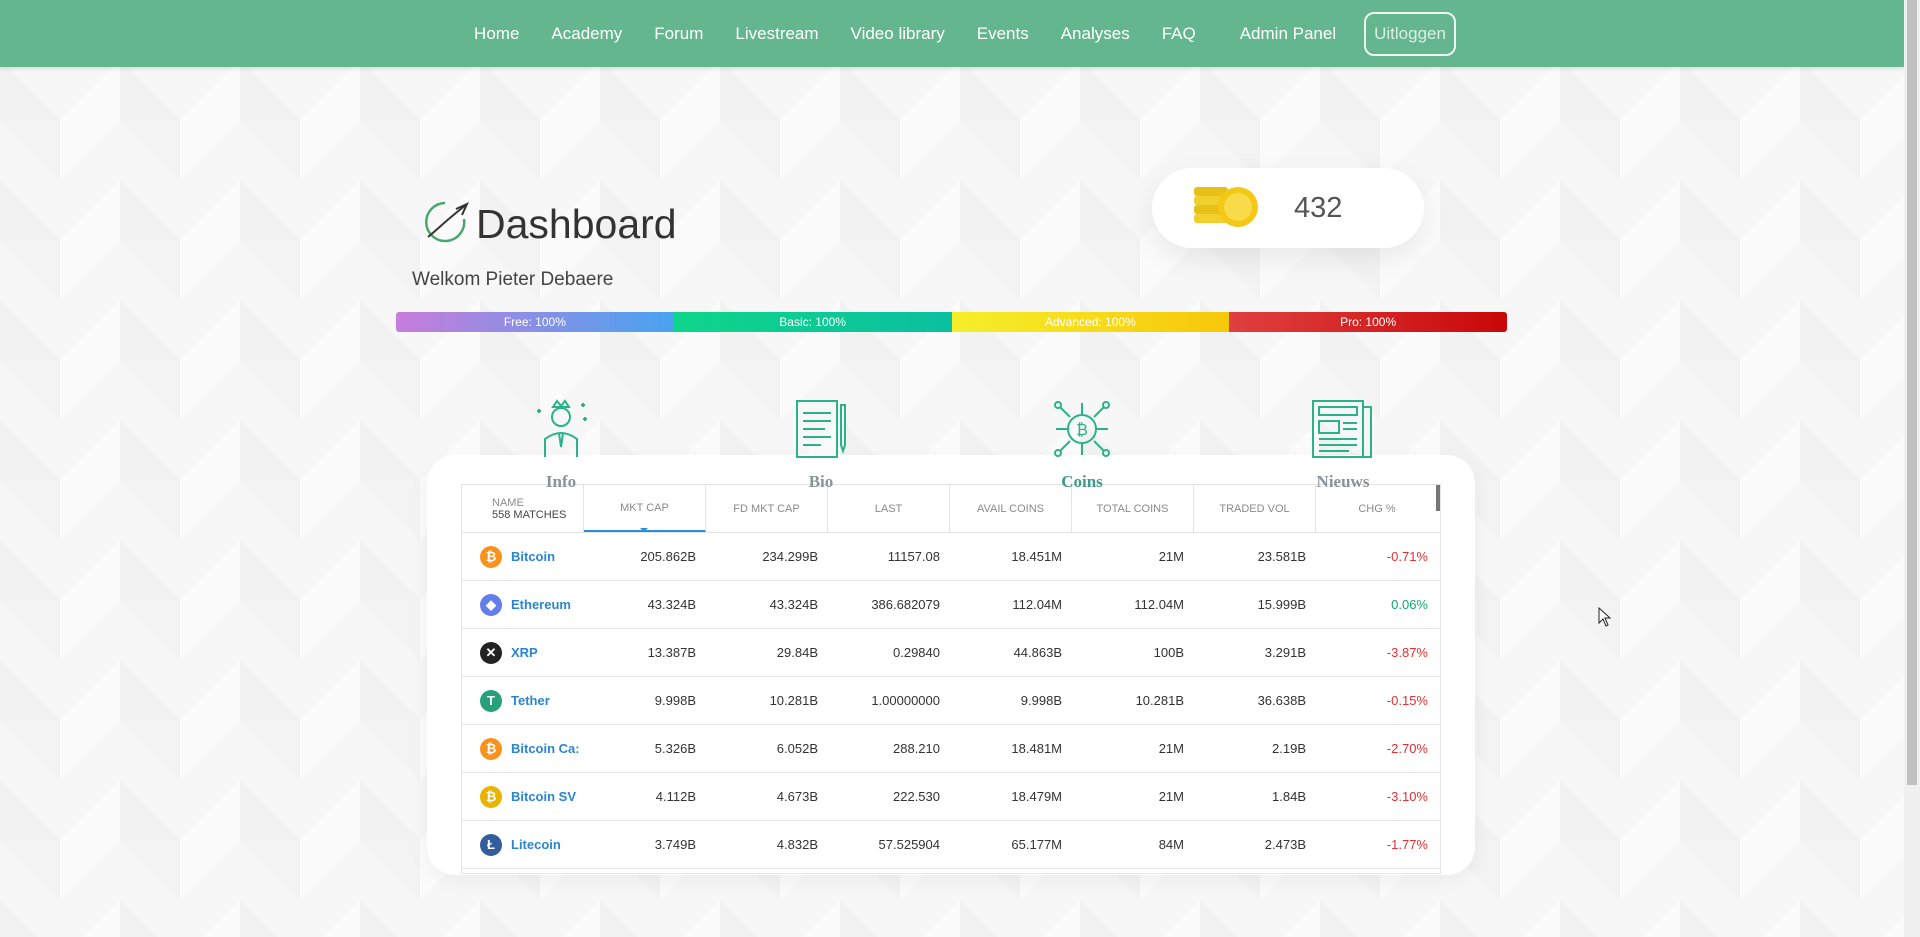 The image size is (1920, 937). What do you see at coordinates (1228, 208) in the screenshot?
I see `coin-stack-icon` at bounding box center [1228, 208].